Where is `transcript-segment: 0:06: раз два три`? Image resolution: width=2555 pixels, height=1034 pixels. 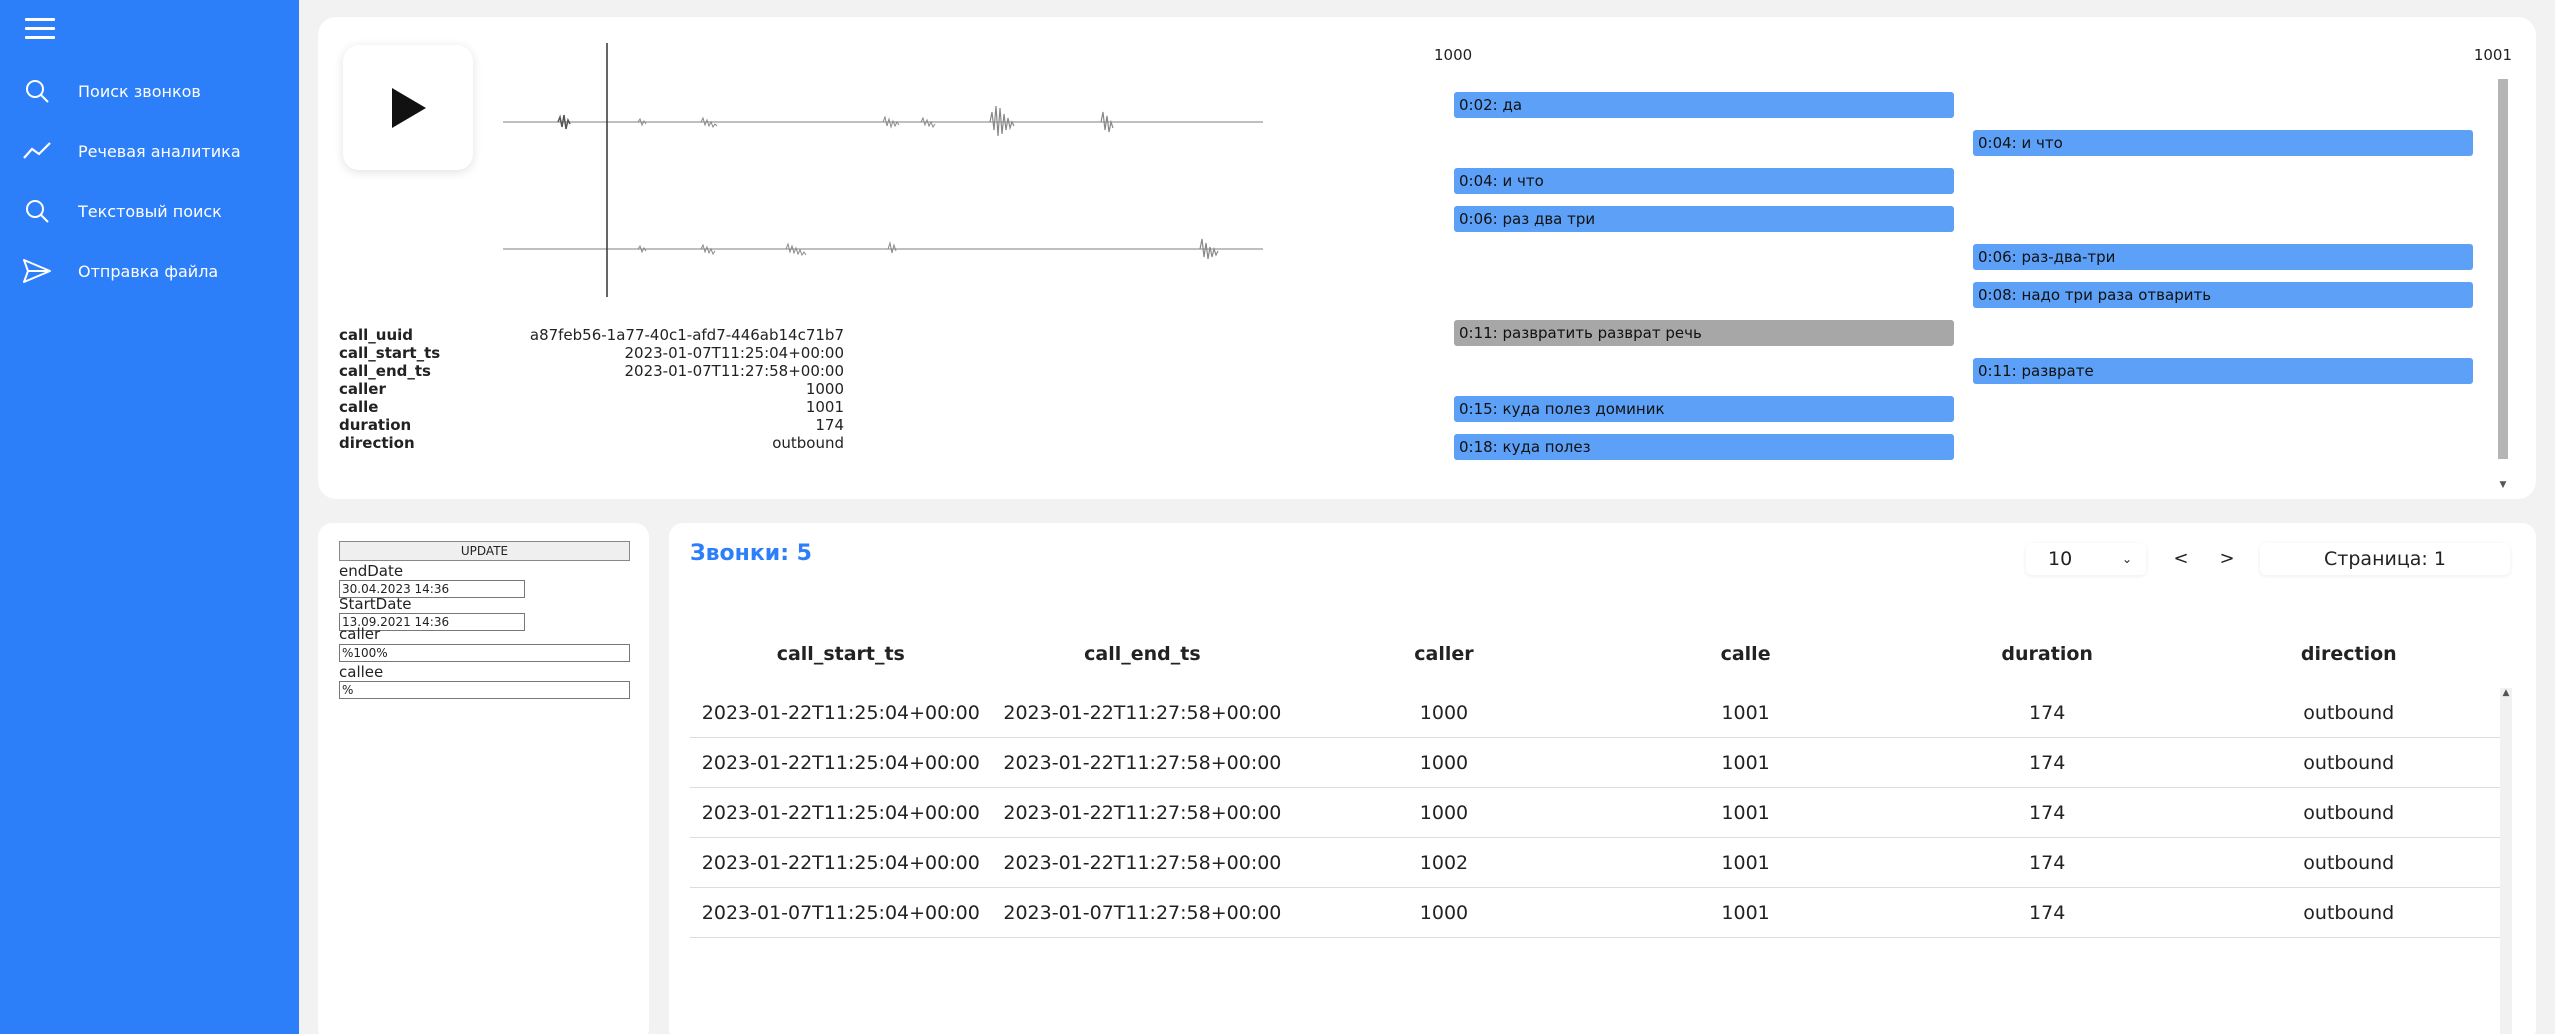
transcript-segment: 0:06: раз два три is located at coordinates (1704, 219).